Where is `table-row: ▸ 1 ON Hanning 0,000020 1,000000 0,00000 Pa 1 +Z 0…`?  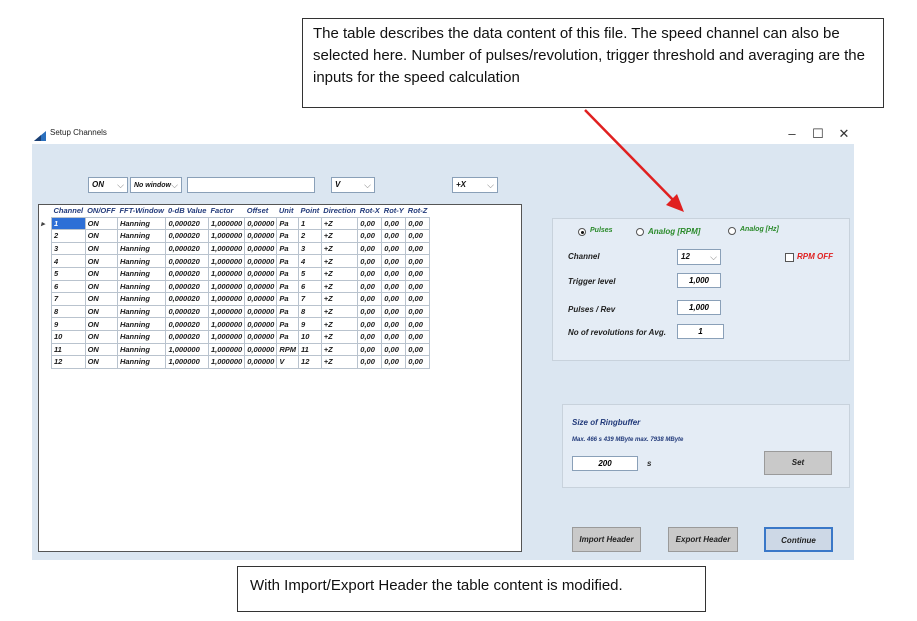
table-row: ▸ 1 ON Hanning 0,000020 1,000000 0,00000 Pa 1 +Z 0… is located at coordinates (234, 223).